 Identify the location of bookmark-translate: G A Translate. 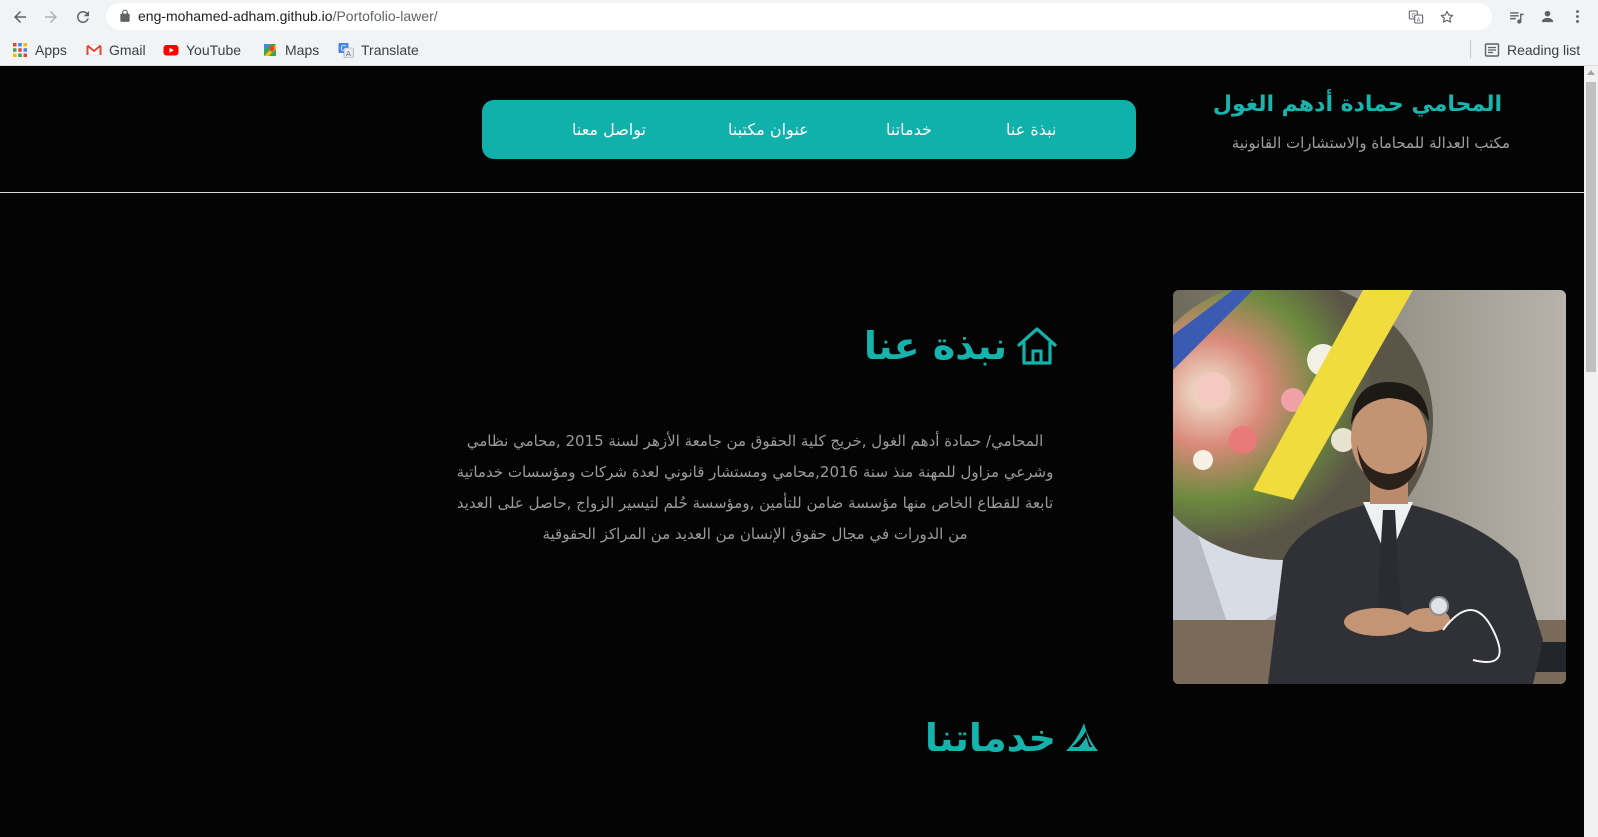
(378, 50).